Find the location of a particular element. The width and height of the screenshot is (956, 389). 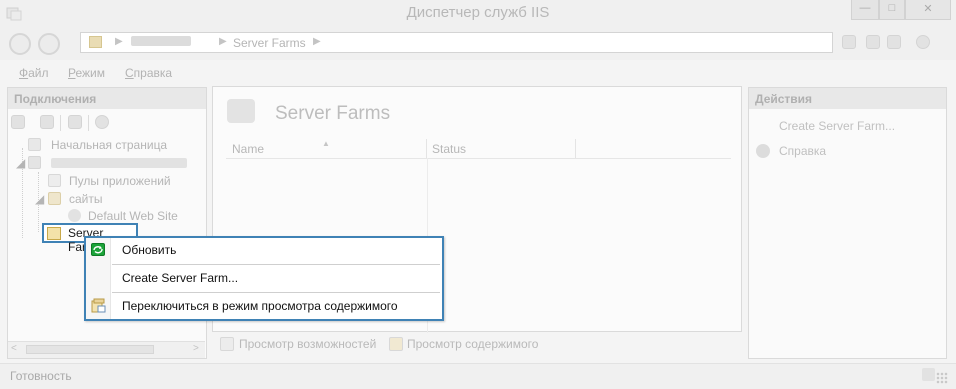

server-icon is located at coordinates (34, 162).